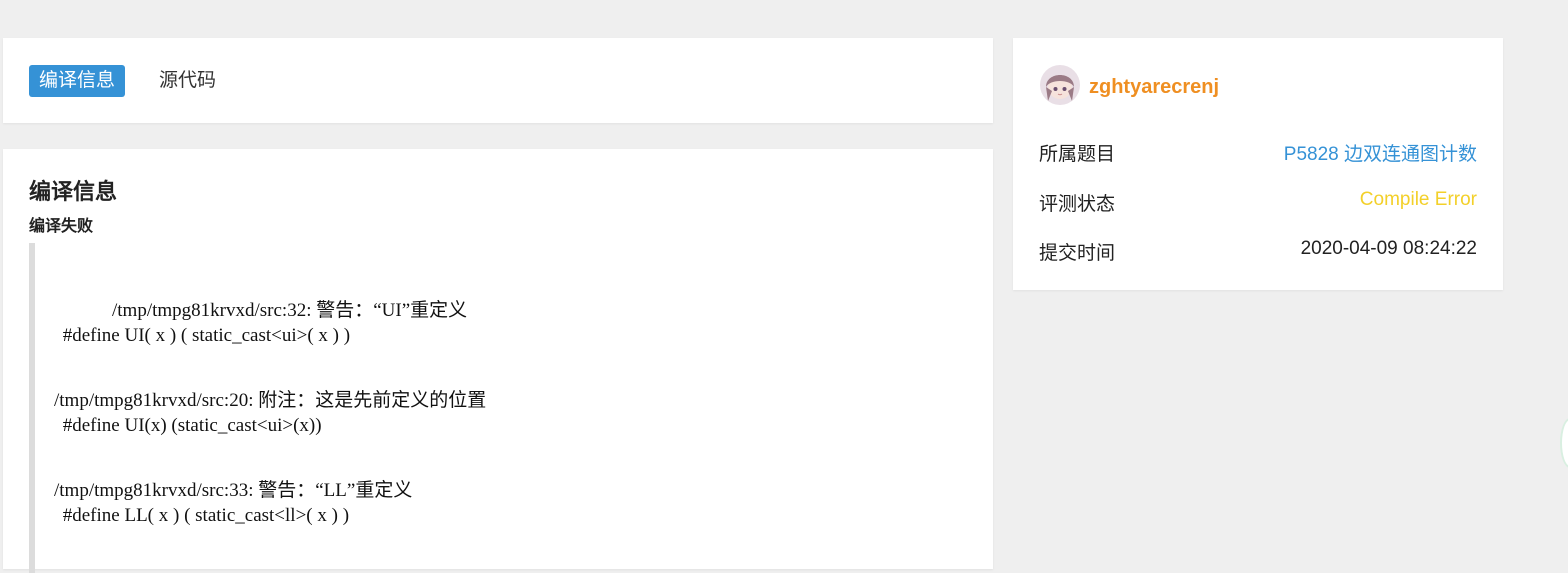  What do you see at coordinates (1154, 87) in the screenshot?
I see `username-link: zghtyarecrenj` at bounding box center [1154, 87].